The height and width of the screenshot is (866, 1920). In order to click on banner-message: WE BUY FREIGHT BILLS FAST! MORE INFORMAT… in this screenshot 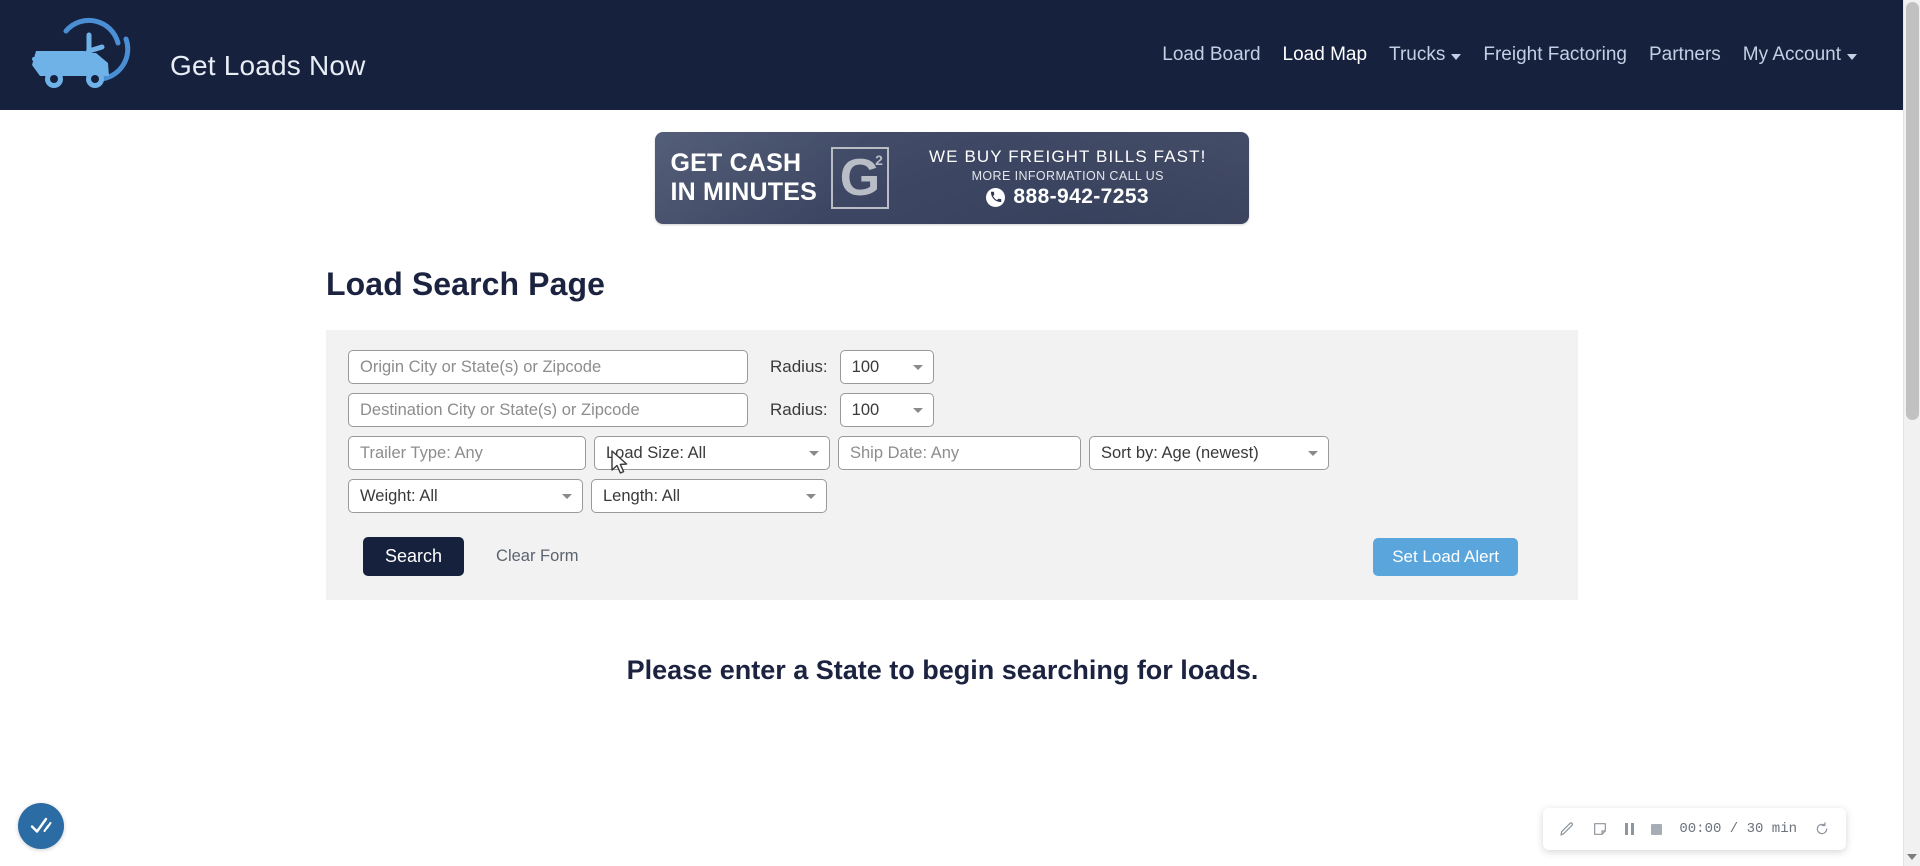, I will do `click(1068, 178)`.